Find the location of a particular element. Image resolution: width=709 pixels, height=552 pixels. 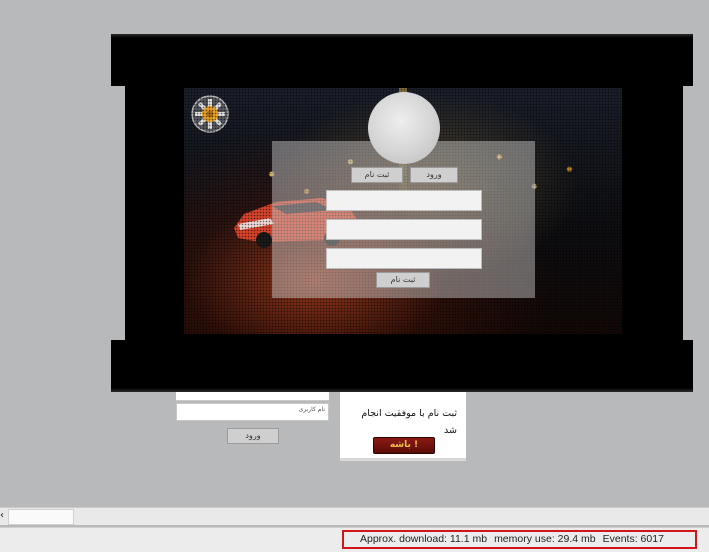

success-card: ثبت نام با موفقیت انجام شد باشه ! is located at coordinates (403, 426).